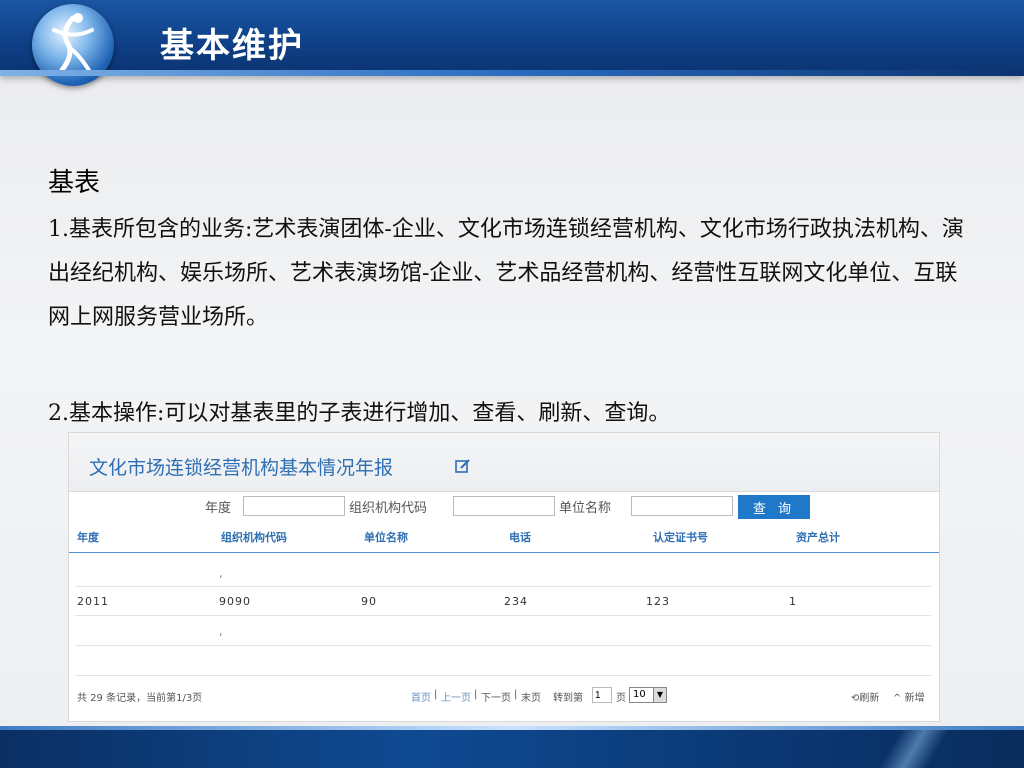  I want to click on add-label: 新增, so click(914, 698).